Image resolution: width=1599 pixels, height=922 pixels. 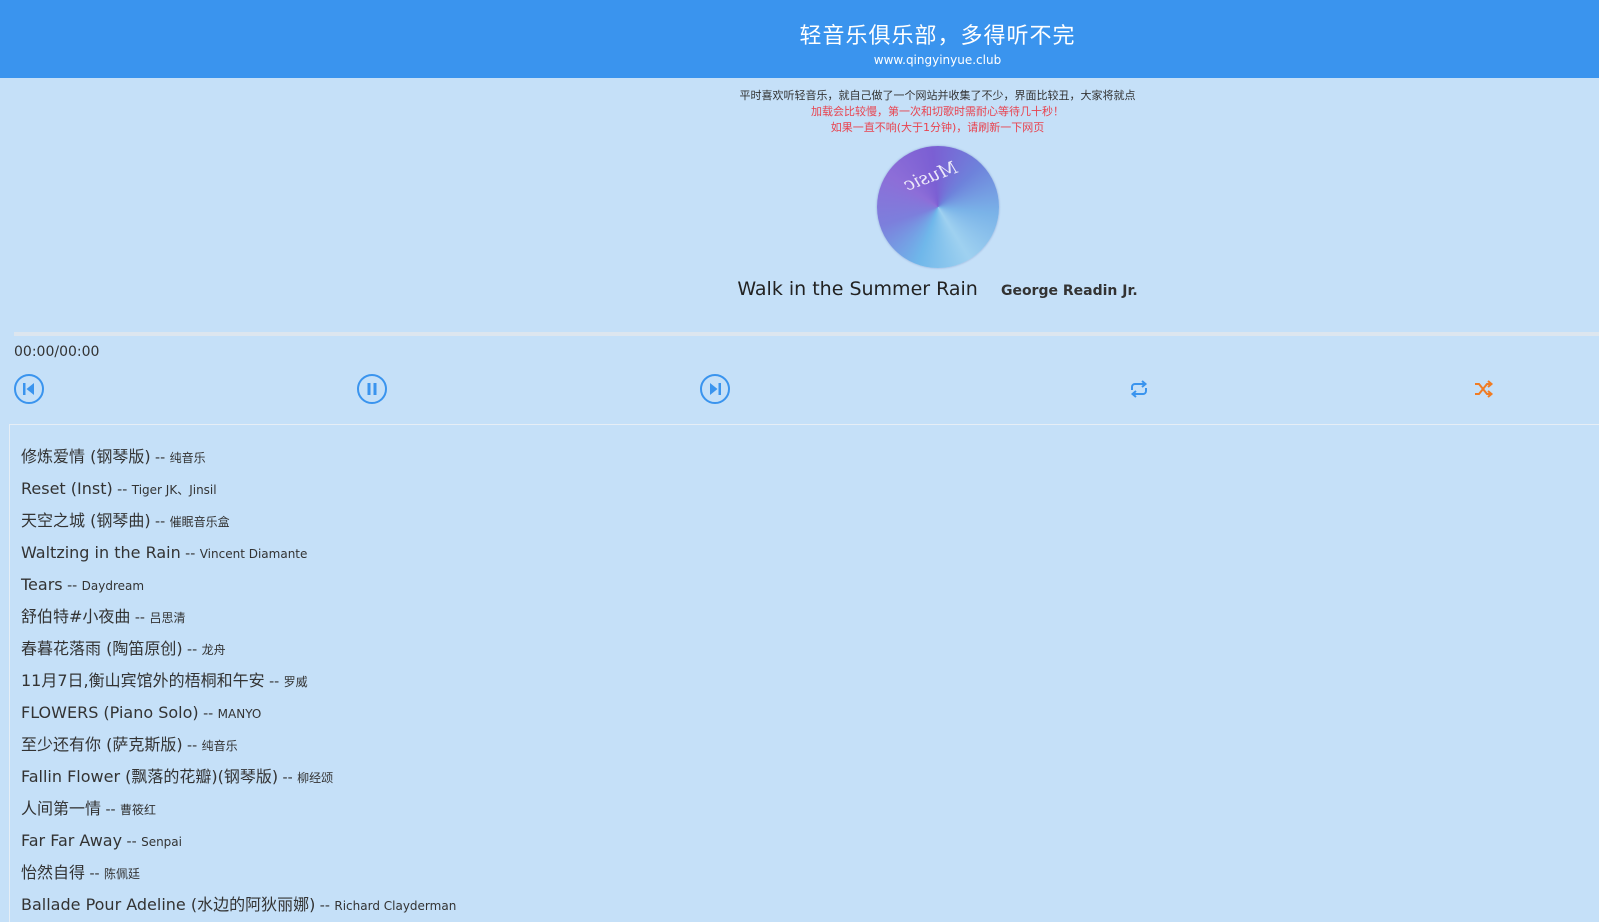 I want to click on playlist-item: 春暮花落雨 (陶笛原创) -- 龙舟, so click(x=238, y=655).